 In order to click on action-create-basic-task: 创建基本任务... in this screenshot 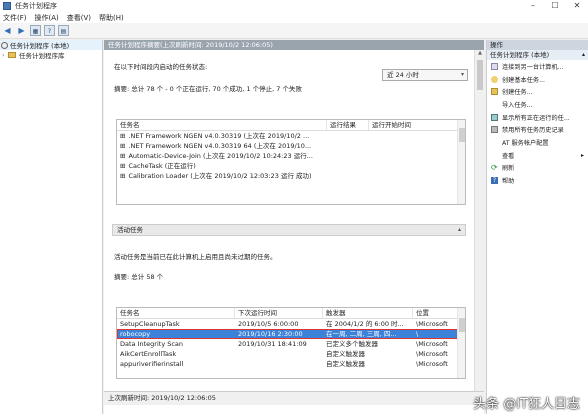, I will do `click(537, 79)`.